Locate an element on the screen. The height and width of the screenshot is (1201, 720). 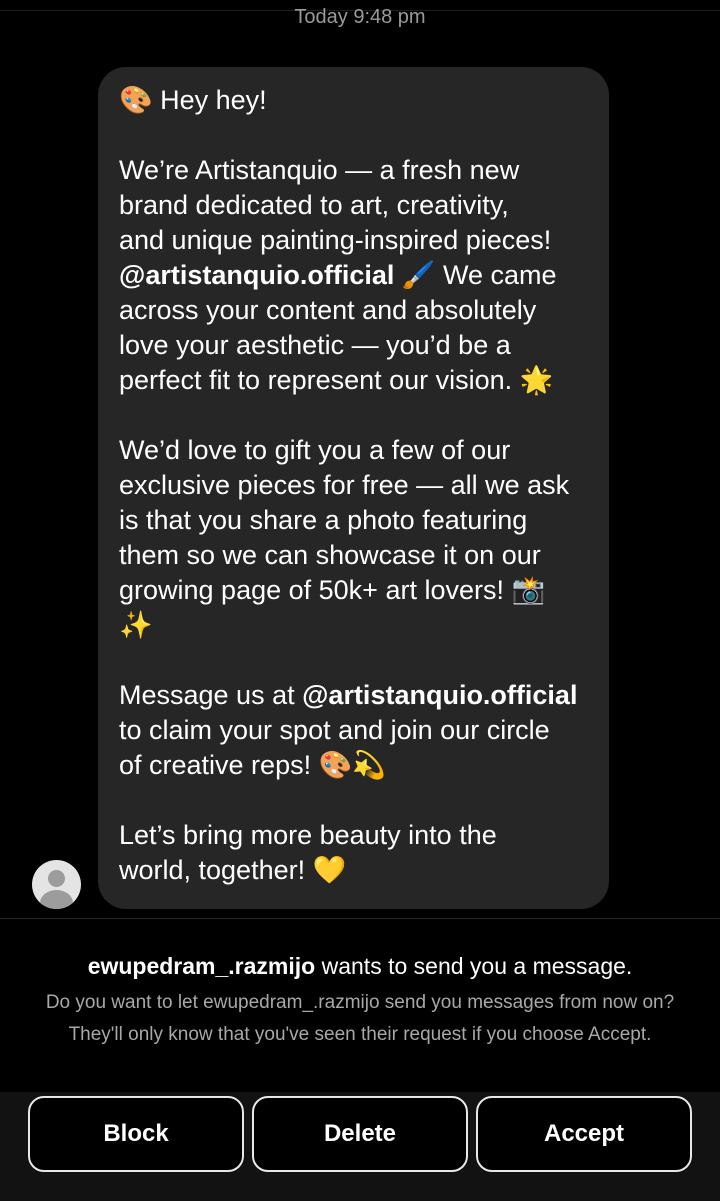
message-line: world, together! 💛 is located at coordinates (353, 870).